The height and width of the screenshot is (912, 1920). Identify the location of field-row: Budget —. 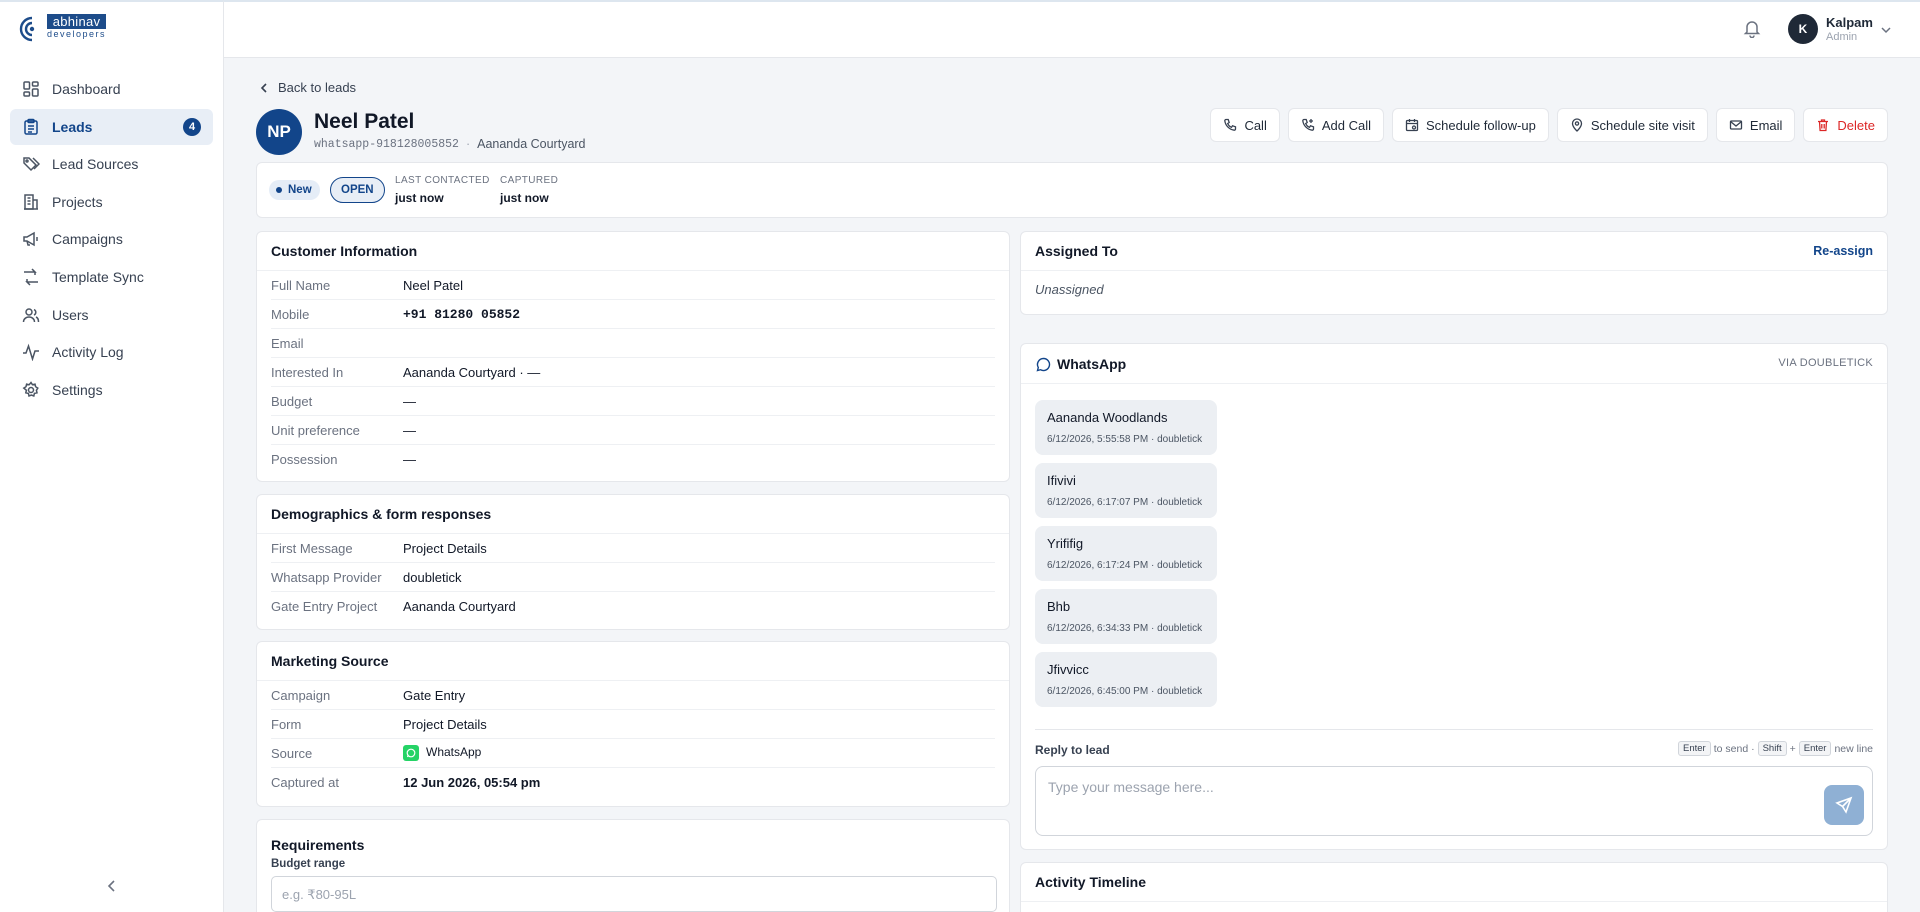
(633, 401).